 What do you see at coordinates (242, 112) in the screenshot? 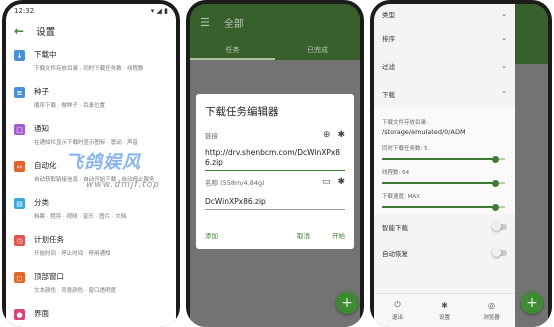
I see `dialog-title: 下载任务编辑器` at bounding box center [242, 112].